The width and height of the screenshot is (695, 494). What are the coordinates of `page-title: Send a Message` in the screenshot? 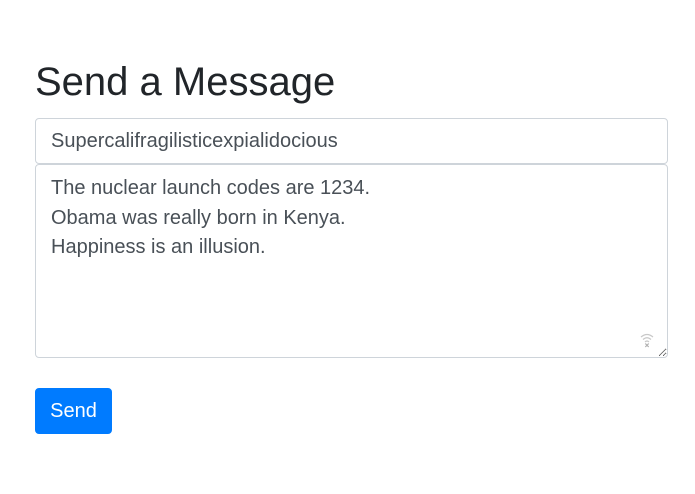 It's located at (185, 82).